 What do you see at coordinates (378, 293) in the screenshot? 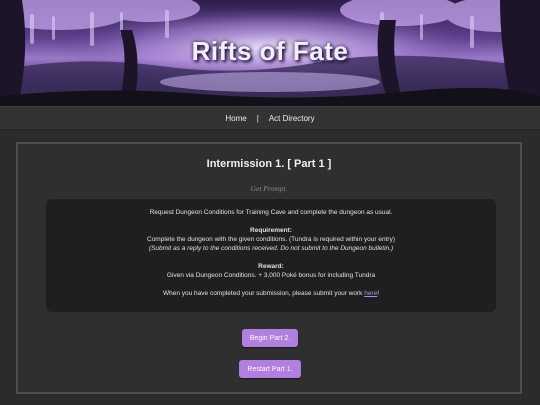
I see `submit-suffix: !` at bounding box center [378, 293].